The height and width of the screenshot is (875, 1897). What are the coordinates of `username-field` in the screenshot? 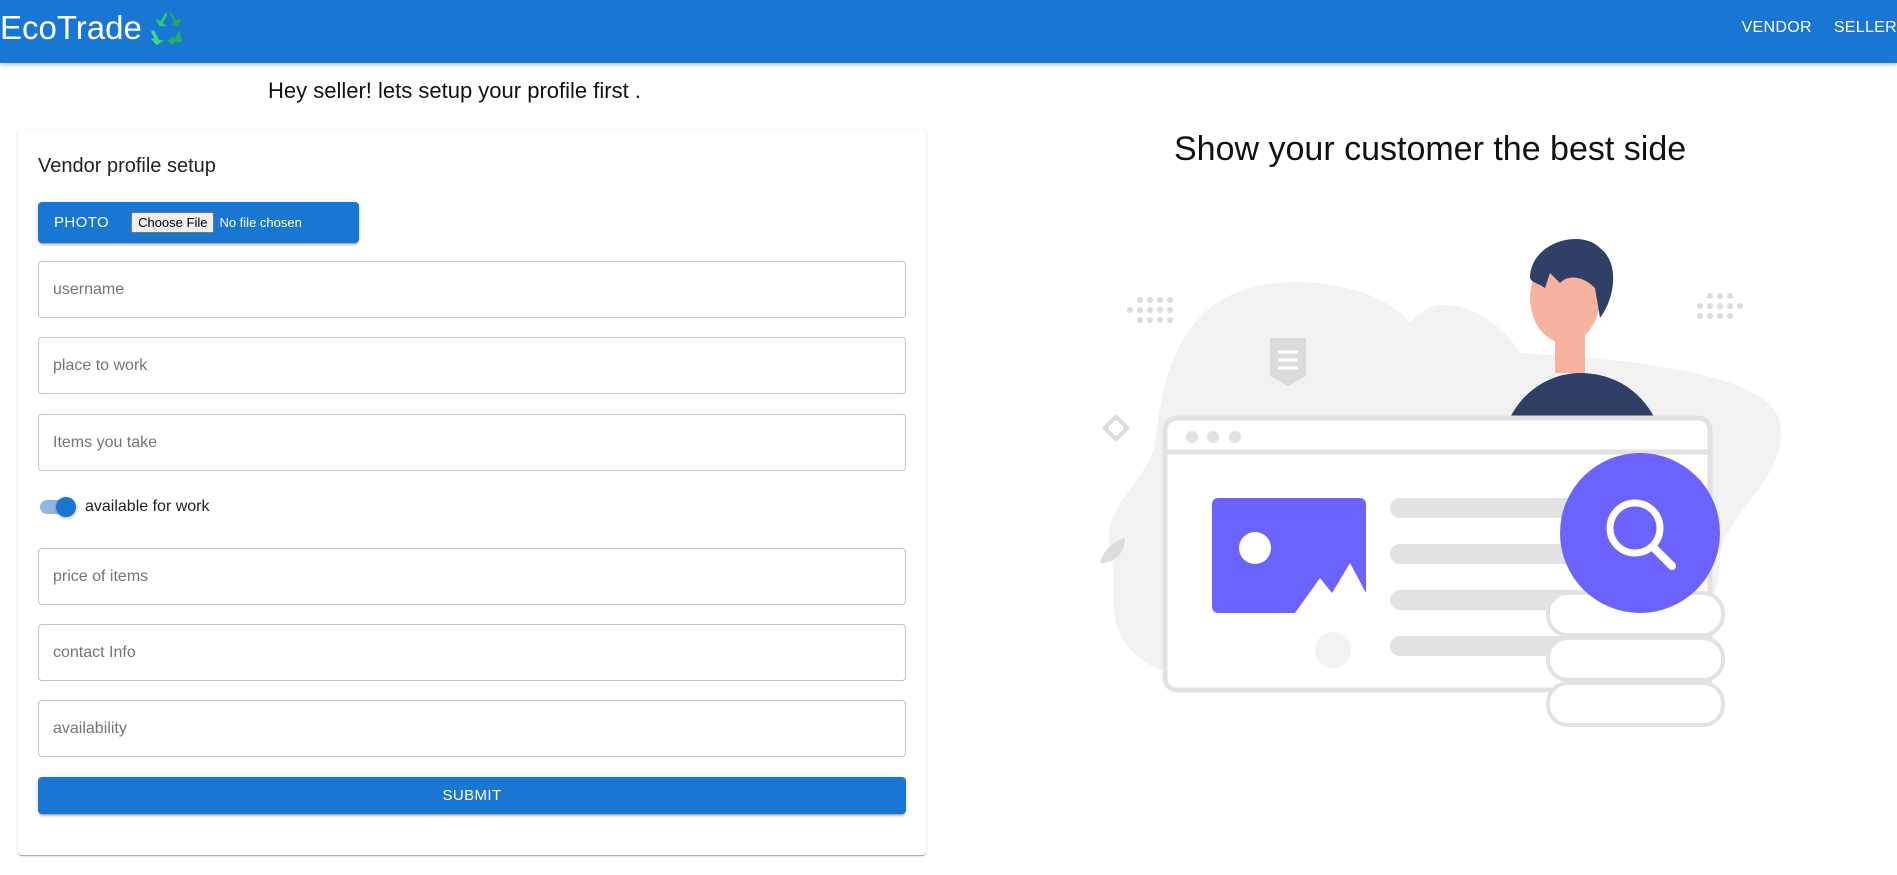 It's located at (472, 289).